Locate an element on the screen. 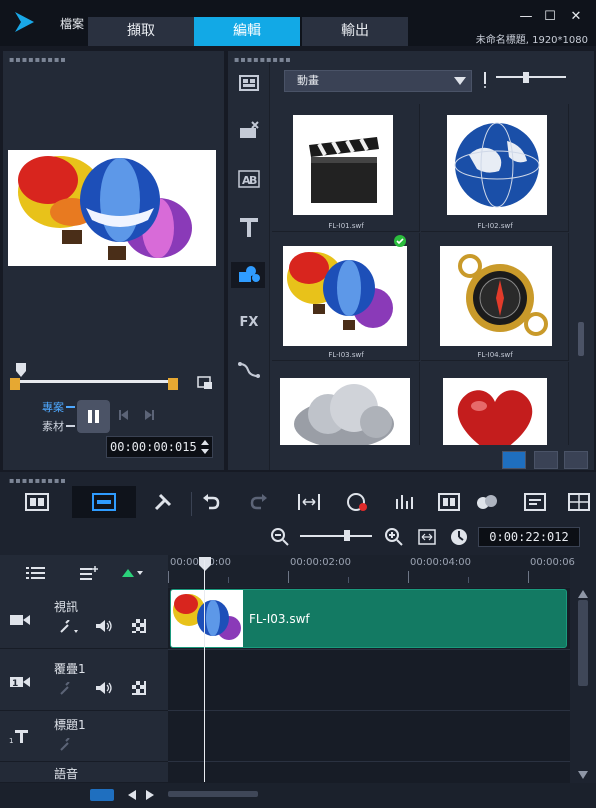 This screenshot has height=808, width=596. scroll-thumb is located at coordinates (583, 643).